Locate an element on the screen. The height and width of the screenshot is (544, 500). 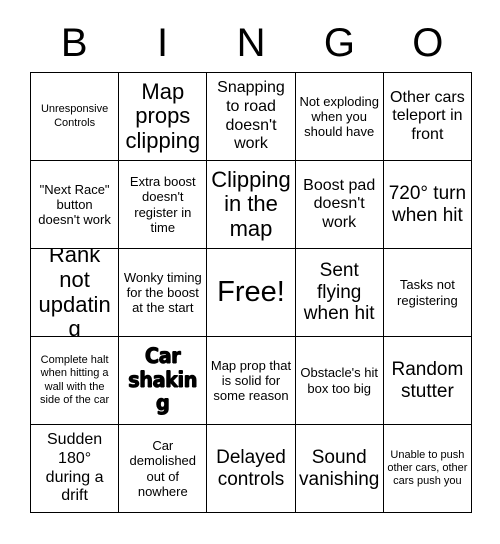
bingo-cell-r4c3: Map prop that is solid for some reason is located at coordinates (251, 381).